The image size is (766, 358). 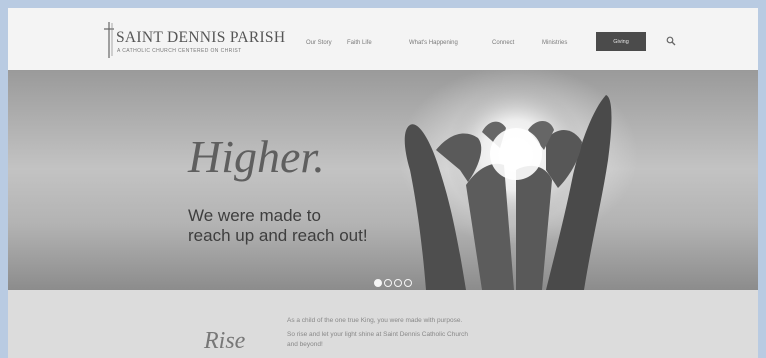 What do you see at coordinates (256, 156) in the screenshot?
I see `hero-title: Higher.` at bounding box center [256, 156].